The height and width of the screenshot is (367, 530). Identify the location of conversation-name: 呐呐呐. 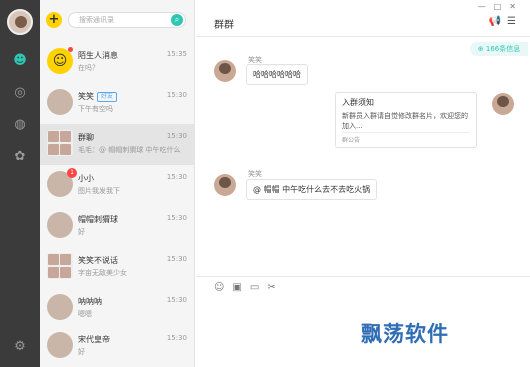
(90, 301).